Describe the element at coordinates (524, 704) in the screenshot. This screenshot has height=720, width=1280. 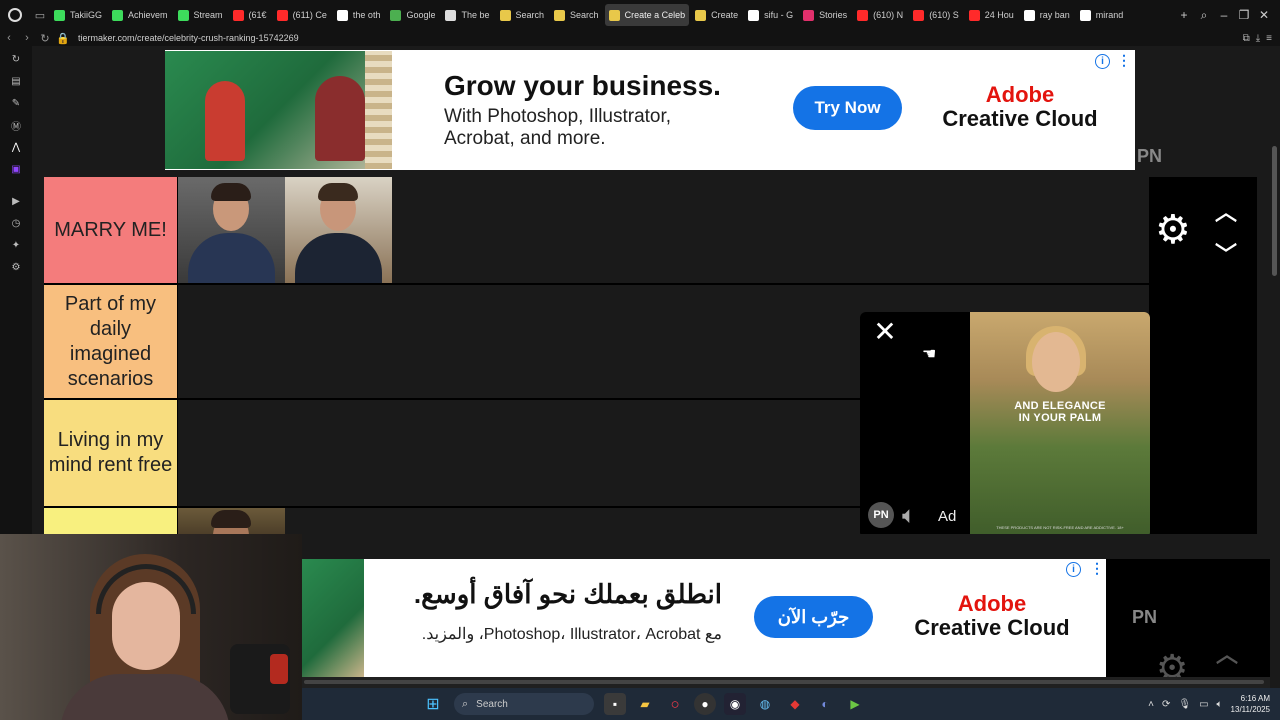
I see `taskbar-search: ⌕ Search` at that location.